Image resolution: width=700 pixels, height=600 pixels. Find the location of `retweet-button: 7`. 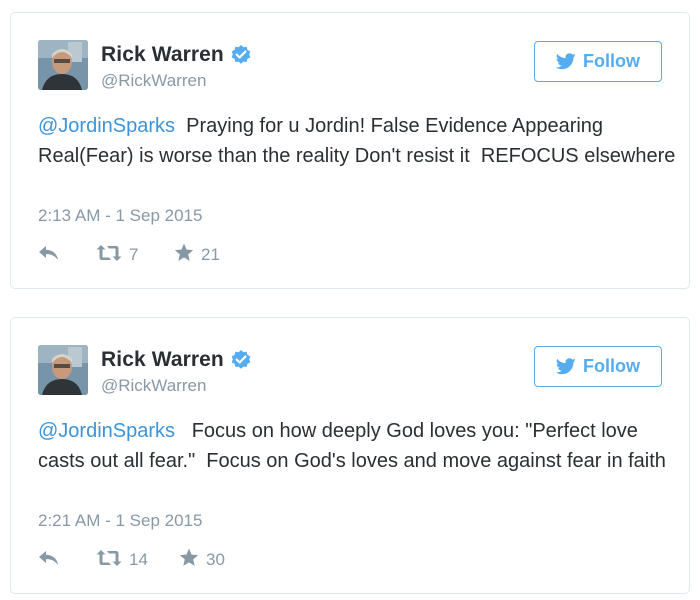

retweet-button: 7 is located at coordinates (135, 255).